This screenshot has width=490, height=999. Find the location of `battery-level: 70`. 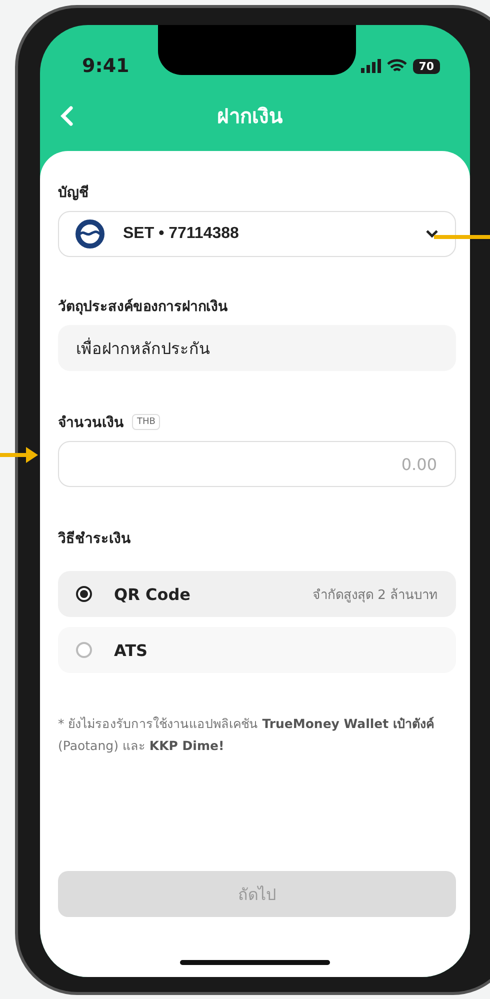

battery-level: 70 is located at coordinates (426, 66).